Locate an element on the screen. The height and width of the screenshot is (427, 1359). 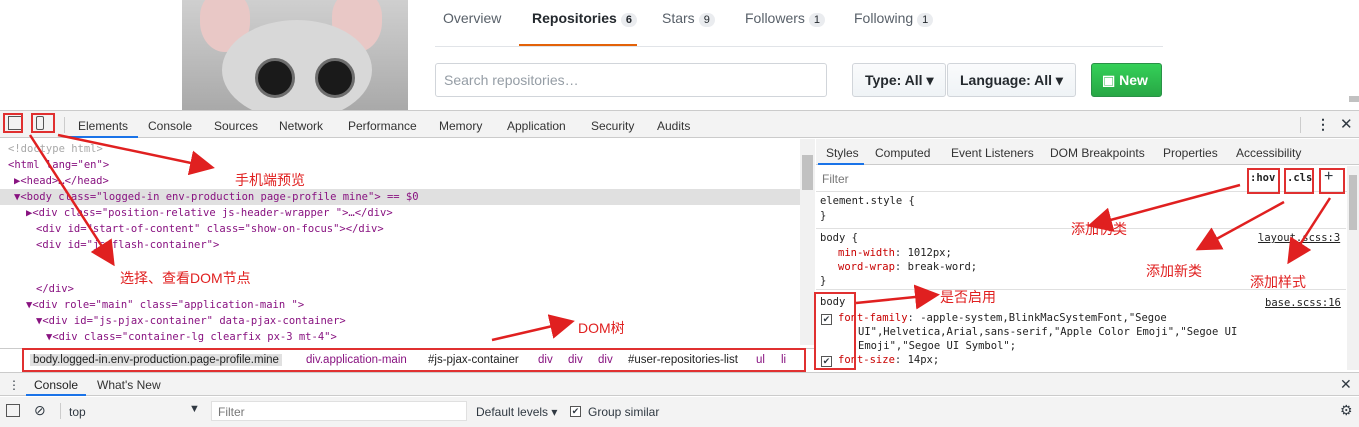
css-property: word-wrap: break-word; is located at coordinates (907, 267).